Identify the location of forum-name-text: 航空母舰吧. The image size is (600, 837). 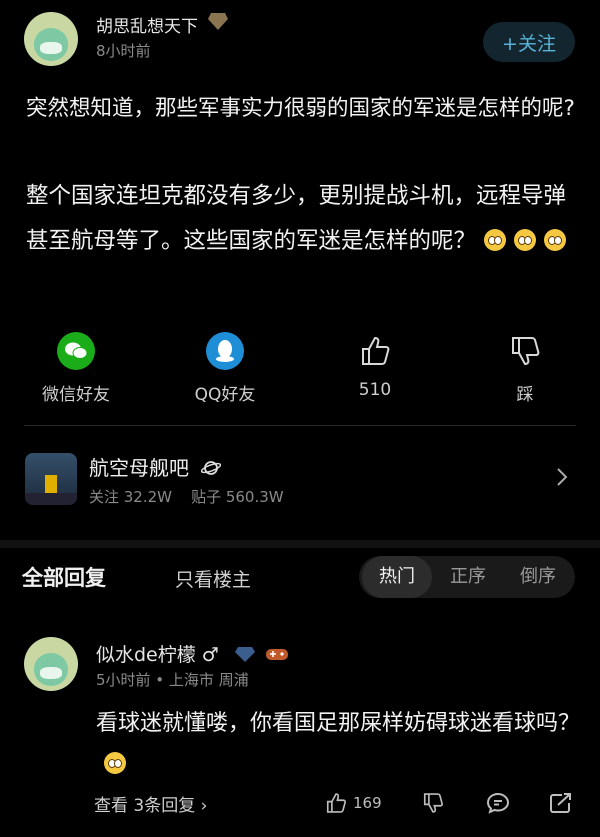
(139, 468).